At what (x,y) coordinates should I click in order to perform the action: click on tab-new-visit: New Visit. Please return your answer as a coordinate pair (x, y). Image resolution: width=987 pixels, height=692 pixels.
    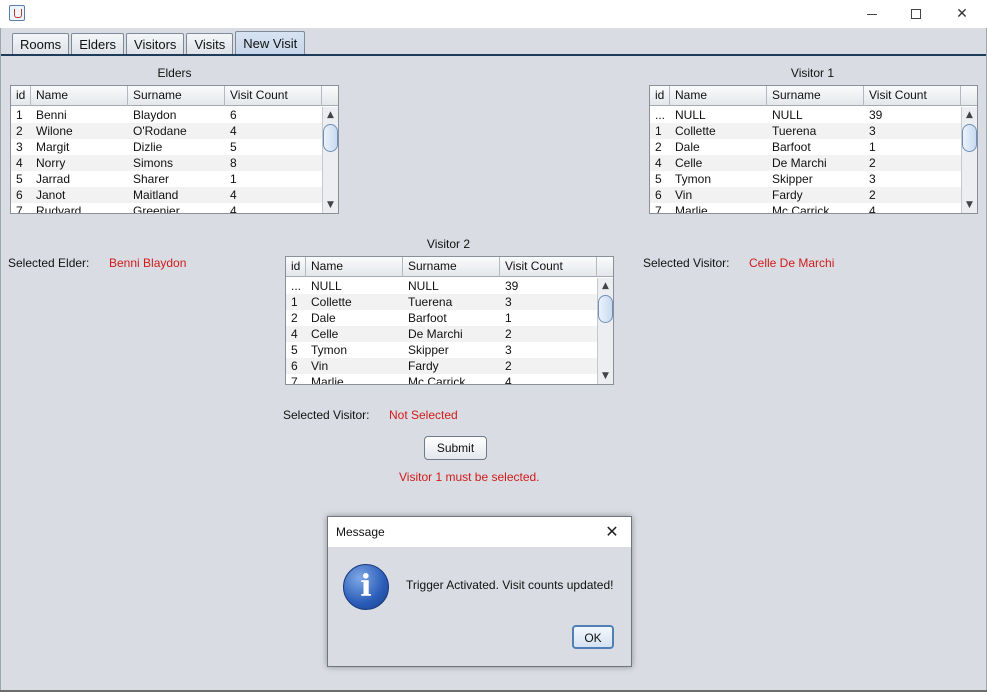
    Looking at the image, I should click on (270, 43).